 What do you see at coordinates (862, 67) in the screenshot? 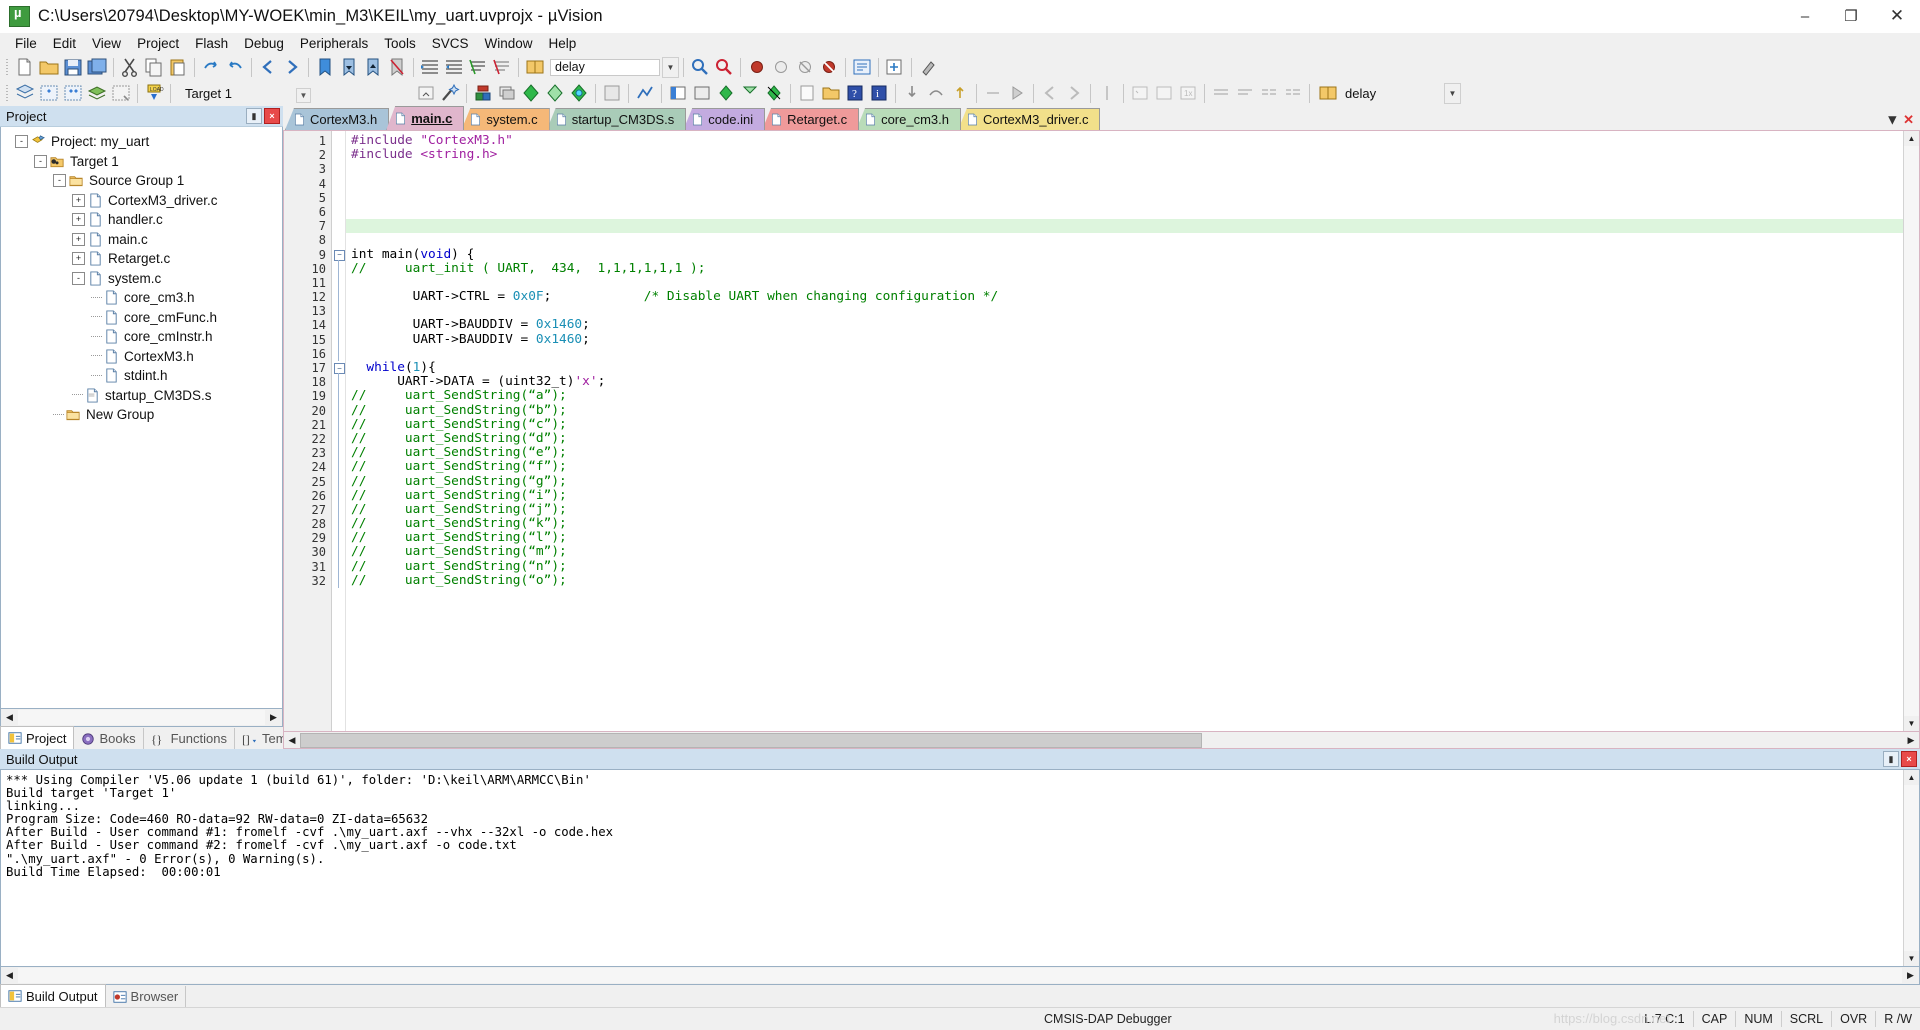
I see `configuration-wizard-icon` at bounding box center [862, 67].